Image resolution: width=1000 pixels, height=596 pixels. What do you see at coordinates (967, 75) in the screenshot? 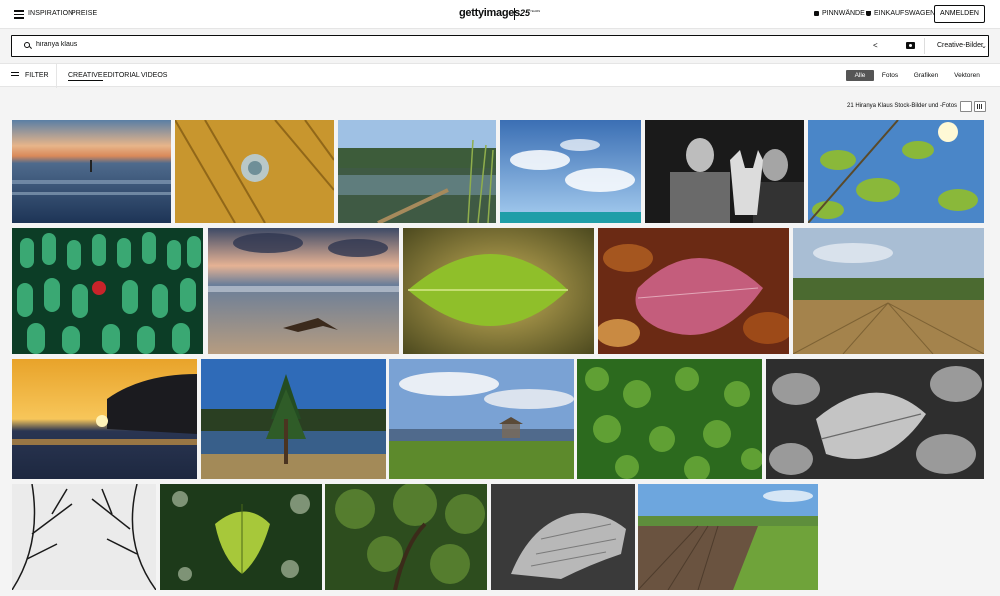
I see `media-vectors: Vektoren` at bounding box center [967, 75].